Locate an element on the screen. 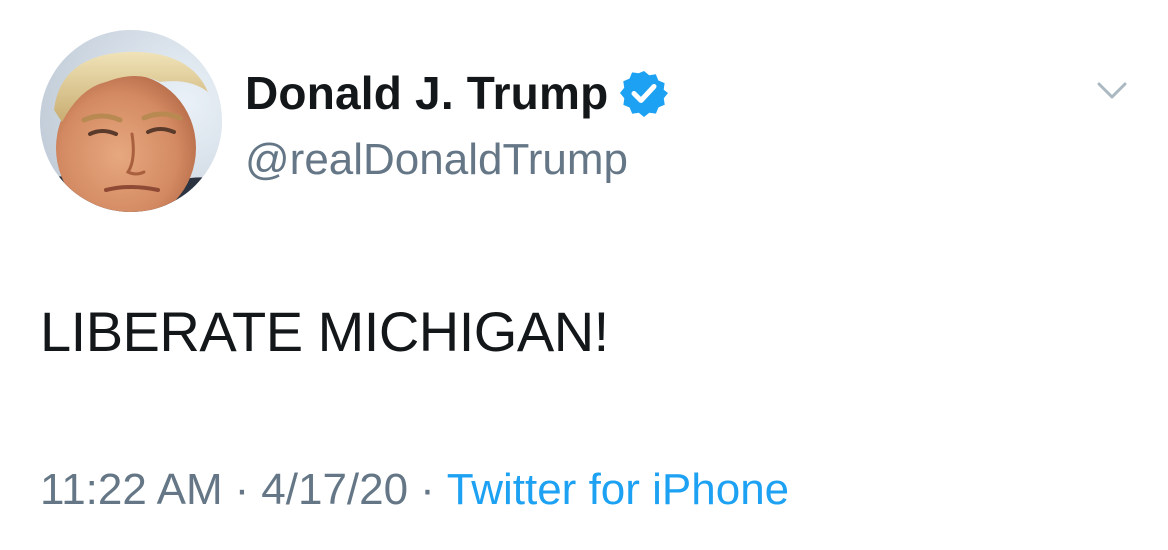 The width and height of the screenshot is (1168, 550). user-handle: @realDonaldTrump is located at coordinates (625, 160).